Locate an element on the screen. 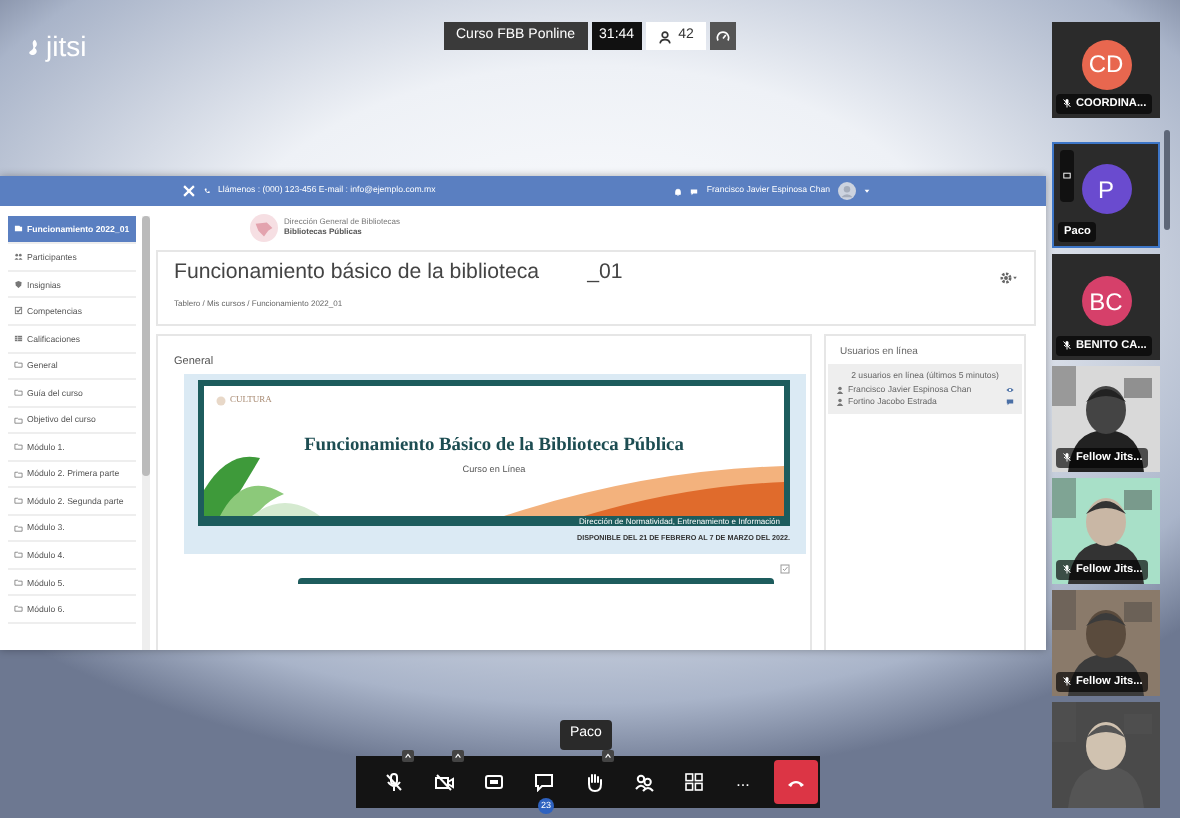  map-logo-icon is located at coordinates (264, 228).